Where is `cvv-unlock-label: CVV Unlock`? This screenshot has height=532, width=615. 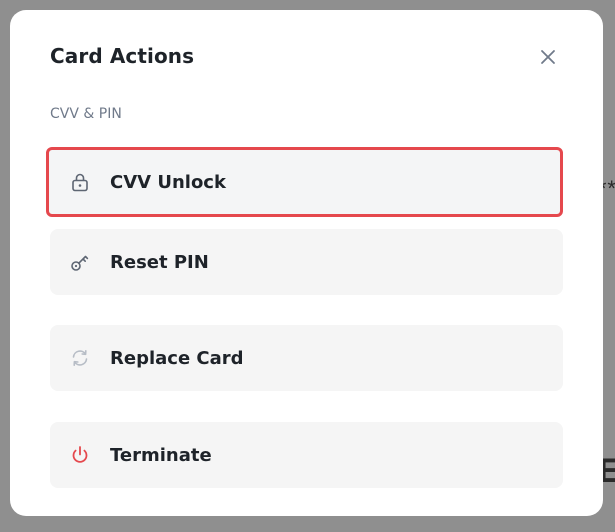 cvv-unlock-label: CVV Unlock is located at coordinates (168, 182).